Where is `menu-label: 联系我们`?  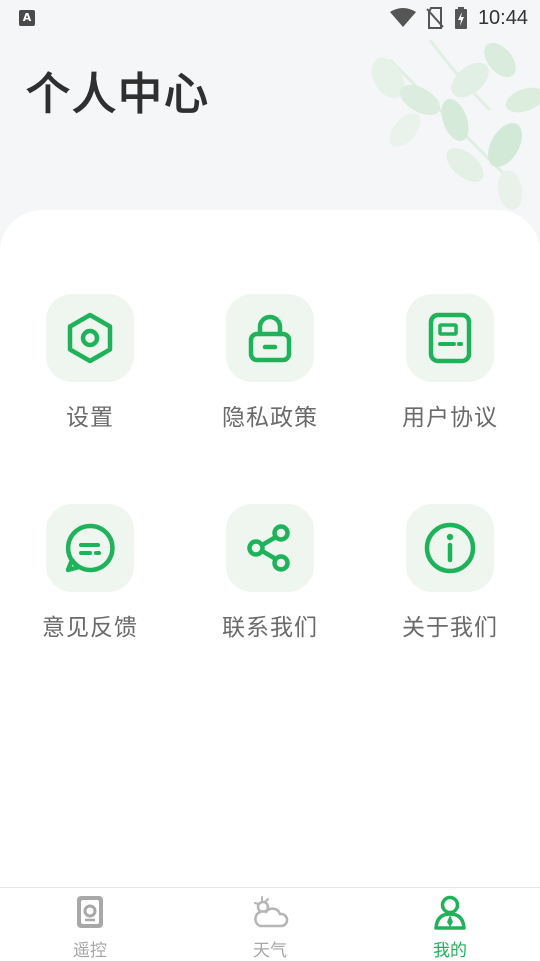 menu-label: 联系我们 is located at coordinates (270, 628).